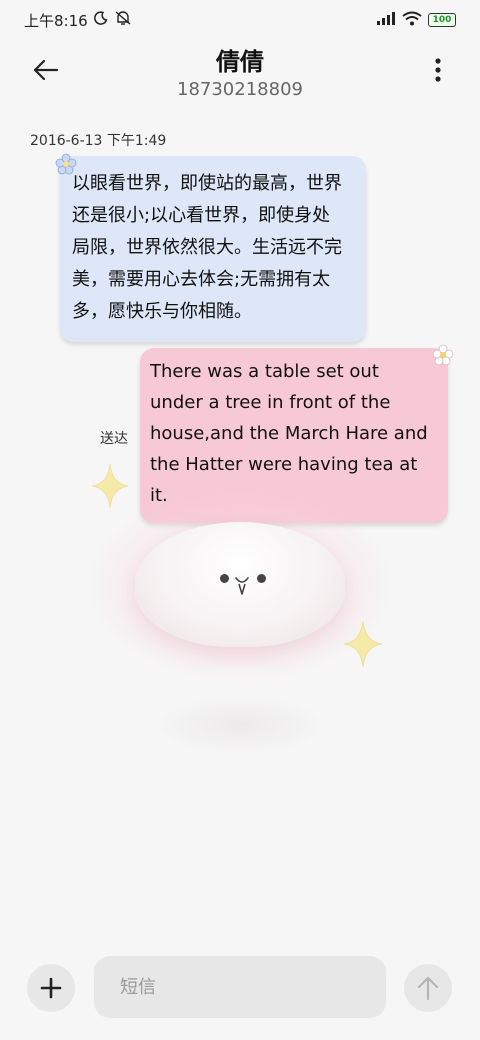 This screenshot has width=480, height=1040. Describe the element at coordinates (201, 215) in the screenshot. I see `message-line: 还是很小;以心看世界，即使身处` at that location.